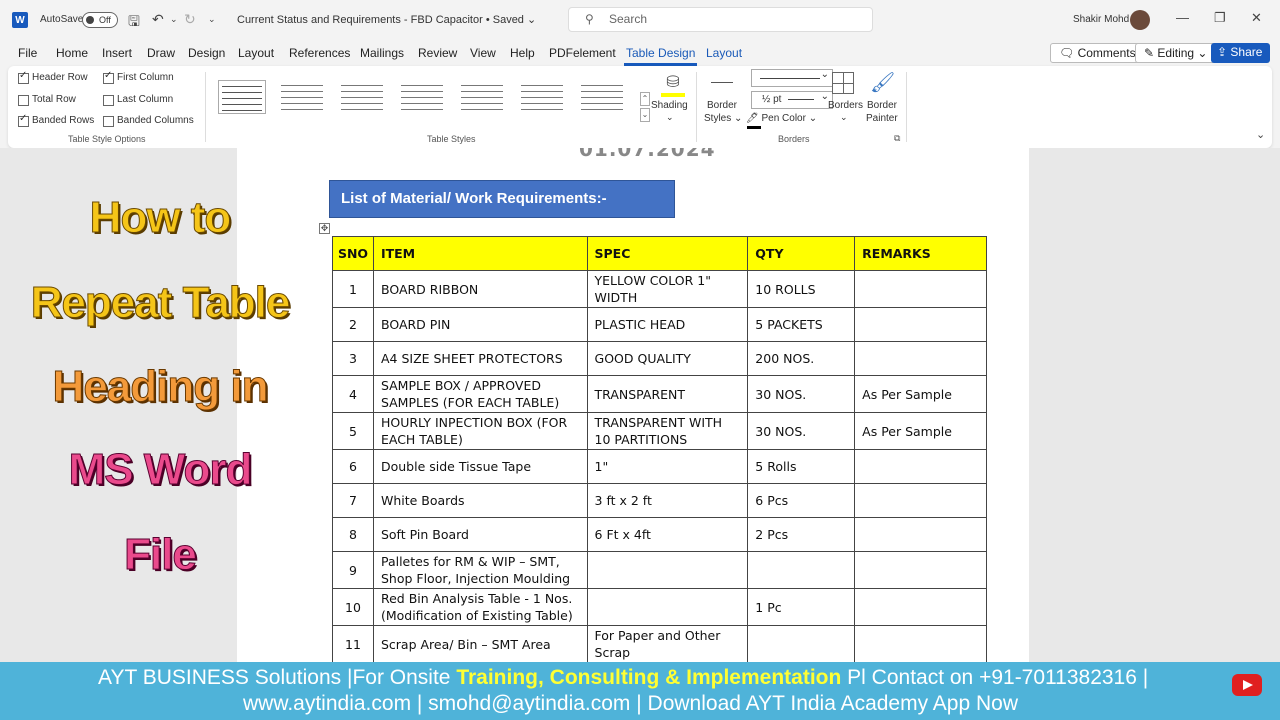  Describe the element at coordinates (480, 324) in the screenshot. I see `cell-item: BOARD PIN` at that location.